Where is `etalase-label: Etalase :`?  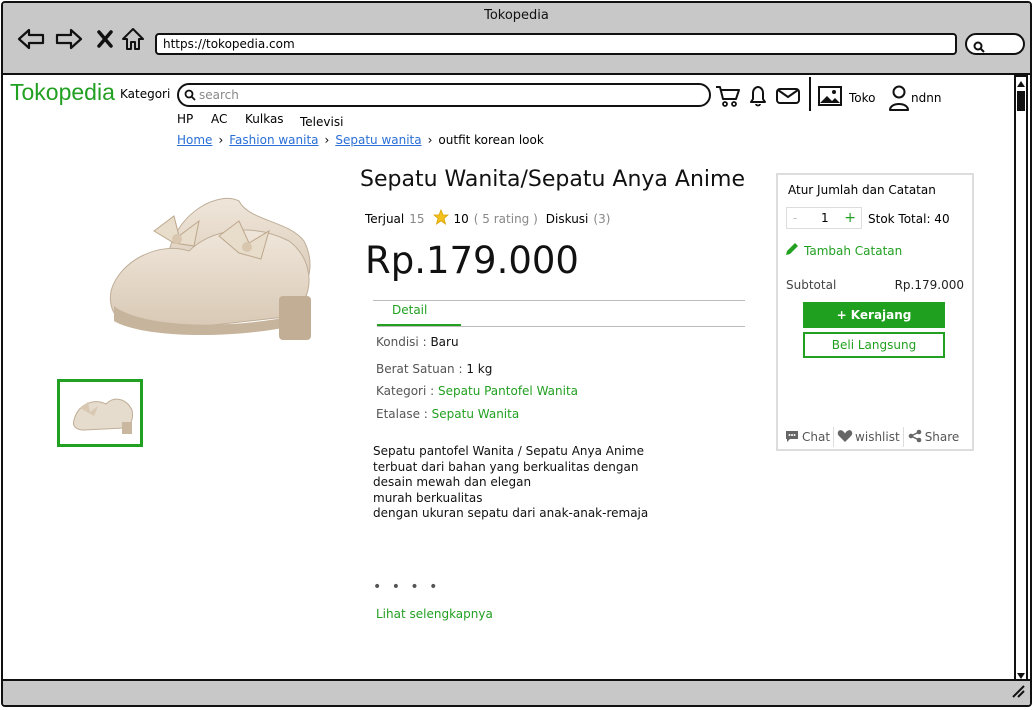
etalase-label: Etalase : is located at coordinates (402, 414).